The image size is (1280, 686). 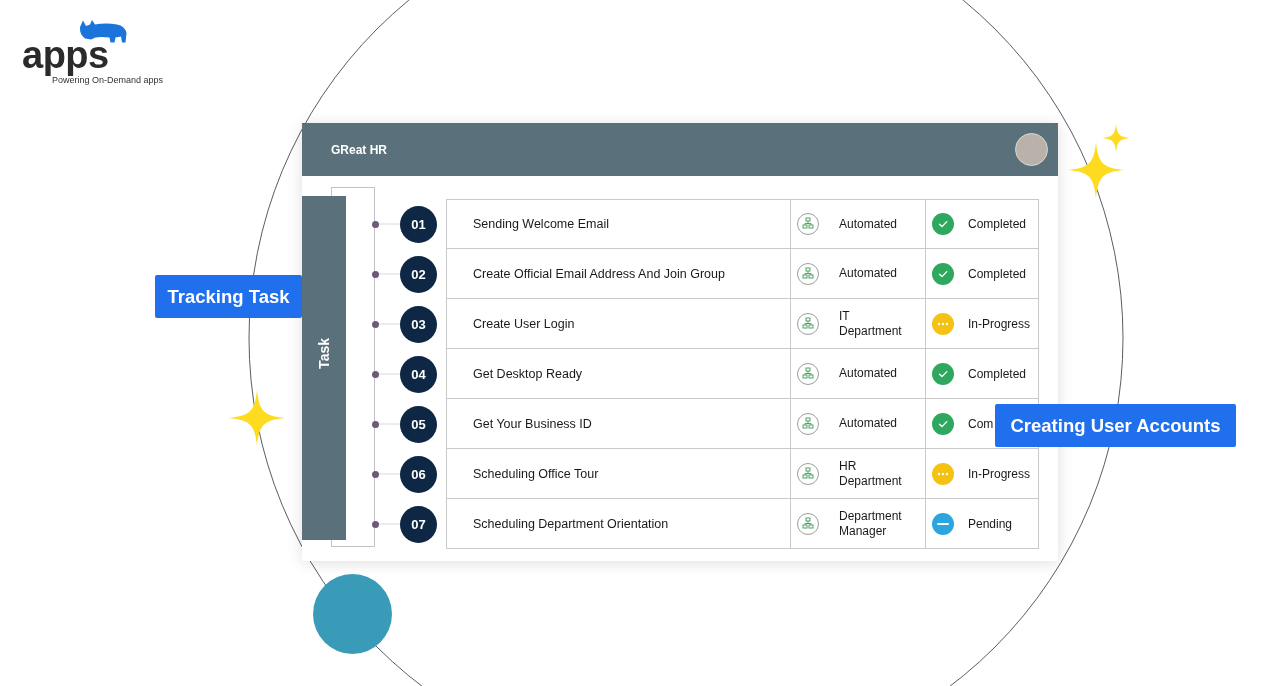 What do you see at coordinates (324, 368) in the screenshot?
I see `section-label: Task` at bounding box center [324, 368].